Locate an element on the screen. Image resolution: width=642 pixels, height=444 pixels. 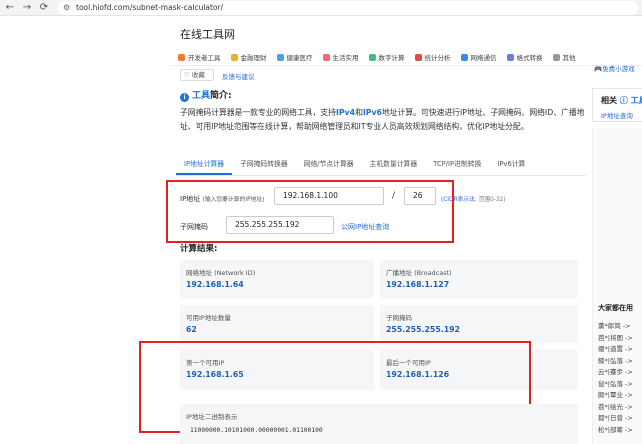
category-item: 数字计算 is located at coordinates (386, 57).